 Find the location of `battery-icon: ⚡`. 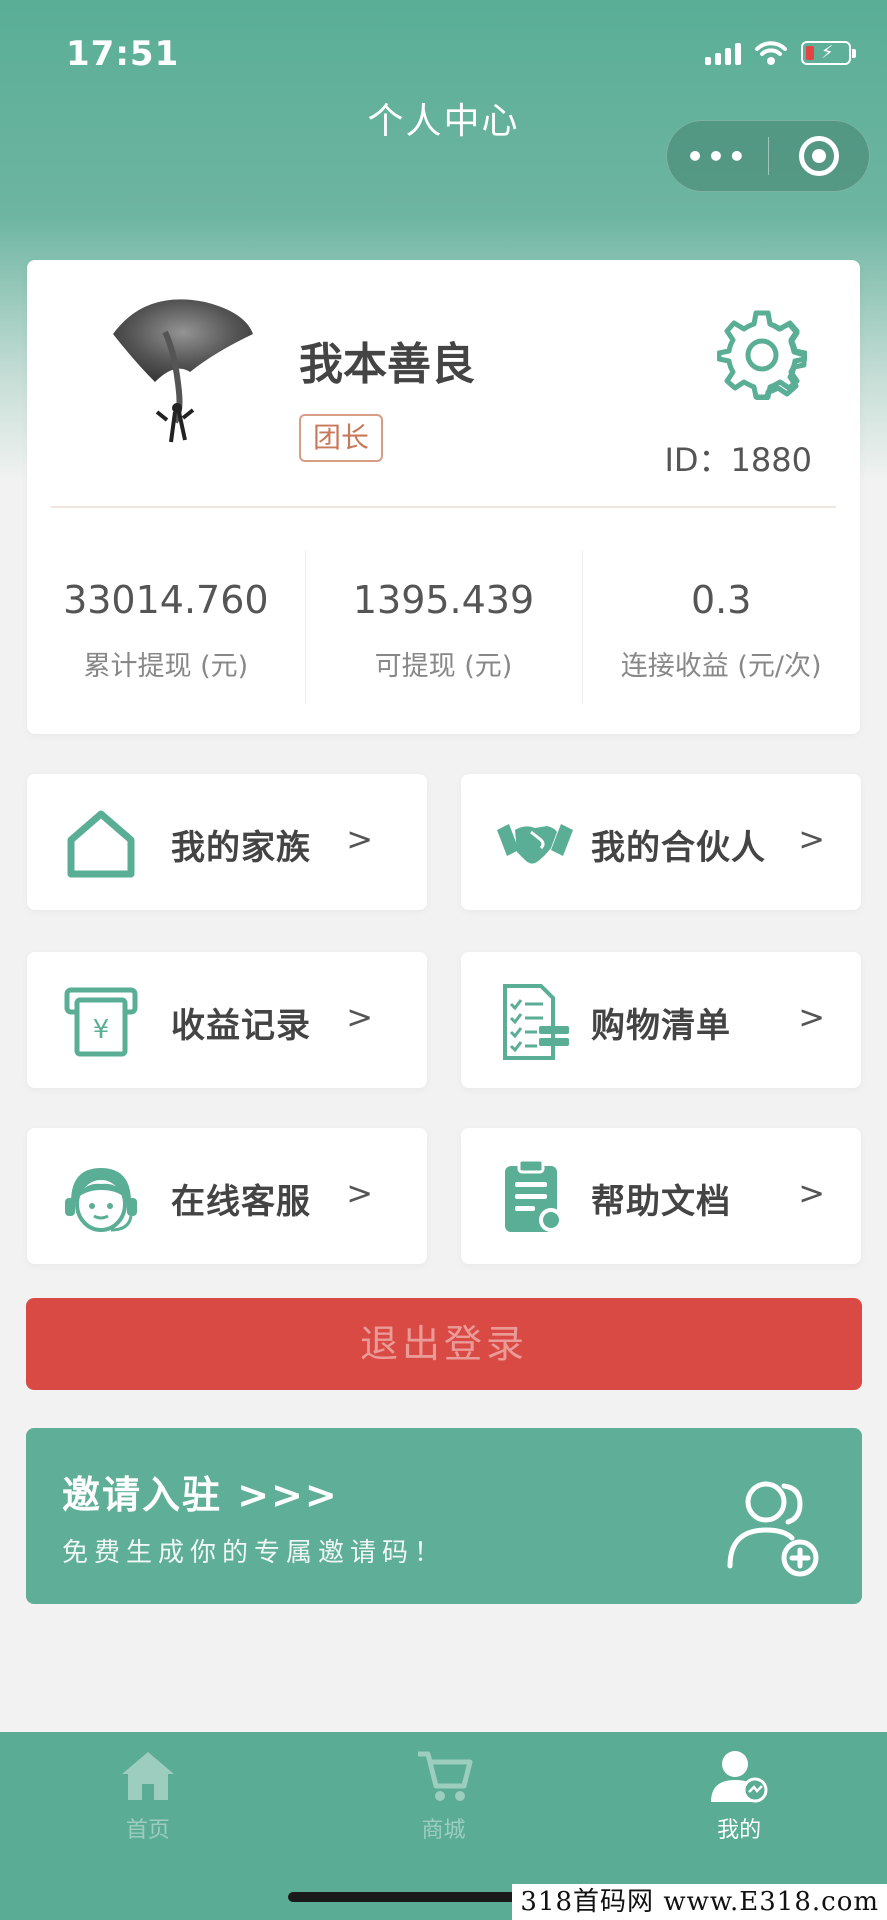

battery-icon: ⚡ is located at coordinates (828, 53).